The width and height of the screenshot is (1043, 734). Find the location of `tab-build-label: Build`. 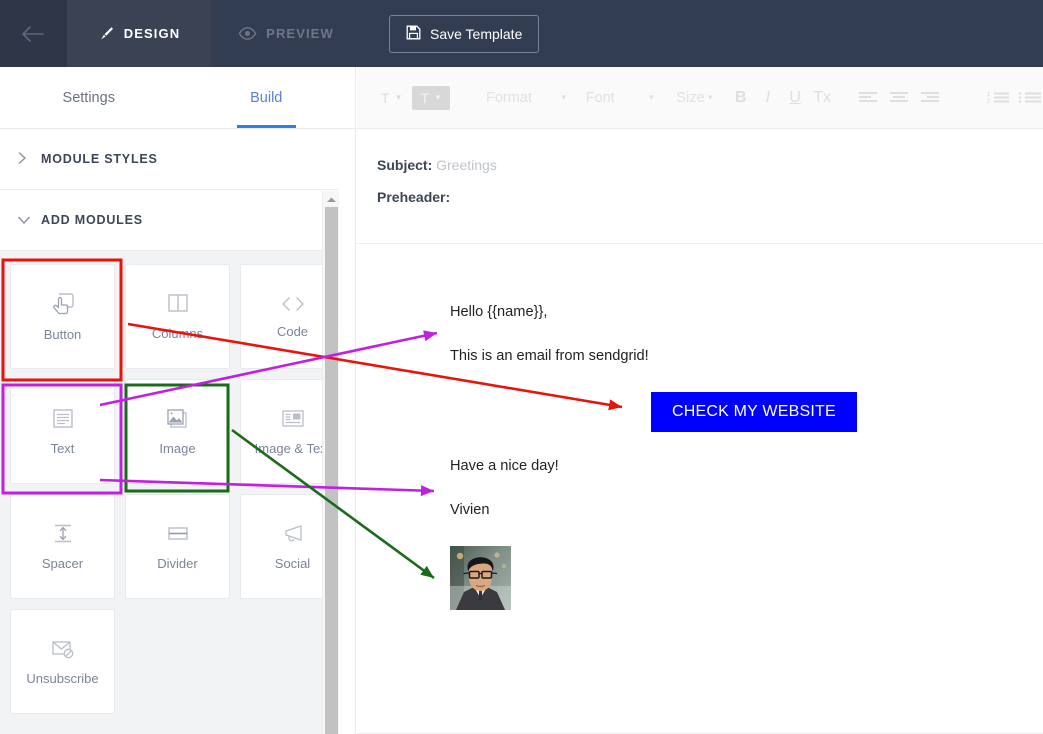

tab-build-label: Build is located at coordinates (266, 97).